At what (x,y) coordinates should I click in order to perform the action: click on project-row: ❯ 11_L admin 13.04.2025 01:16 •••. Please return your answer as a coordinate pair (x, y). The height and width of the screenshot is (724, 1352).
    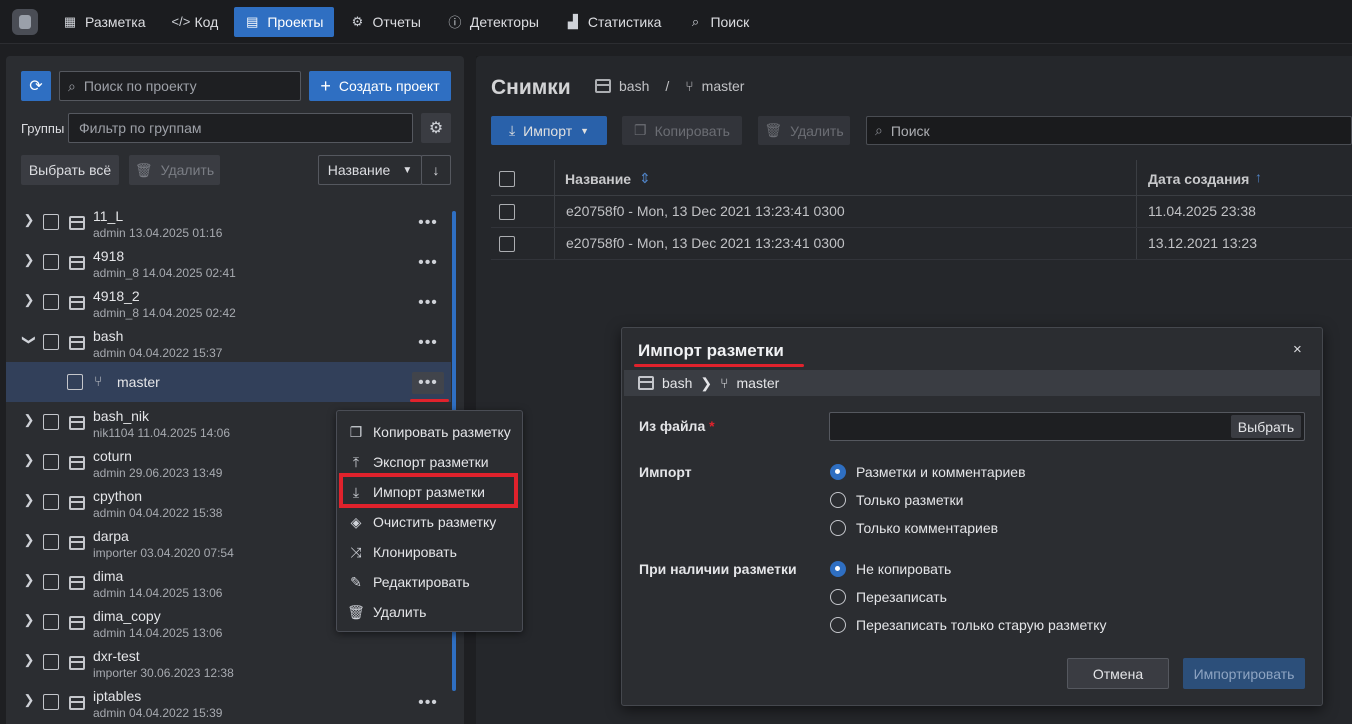
    Looking at the image, I should click on (228, 222).